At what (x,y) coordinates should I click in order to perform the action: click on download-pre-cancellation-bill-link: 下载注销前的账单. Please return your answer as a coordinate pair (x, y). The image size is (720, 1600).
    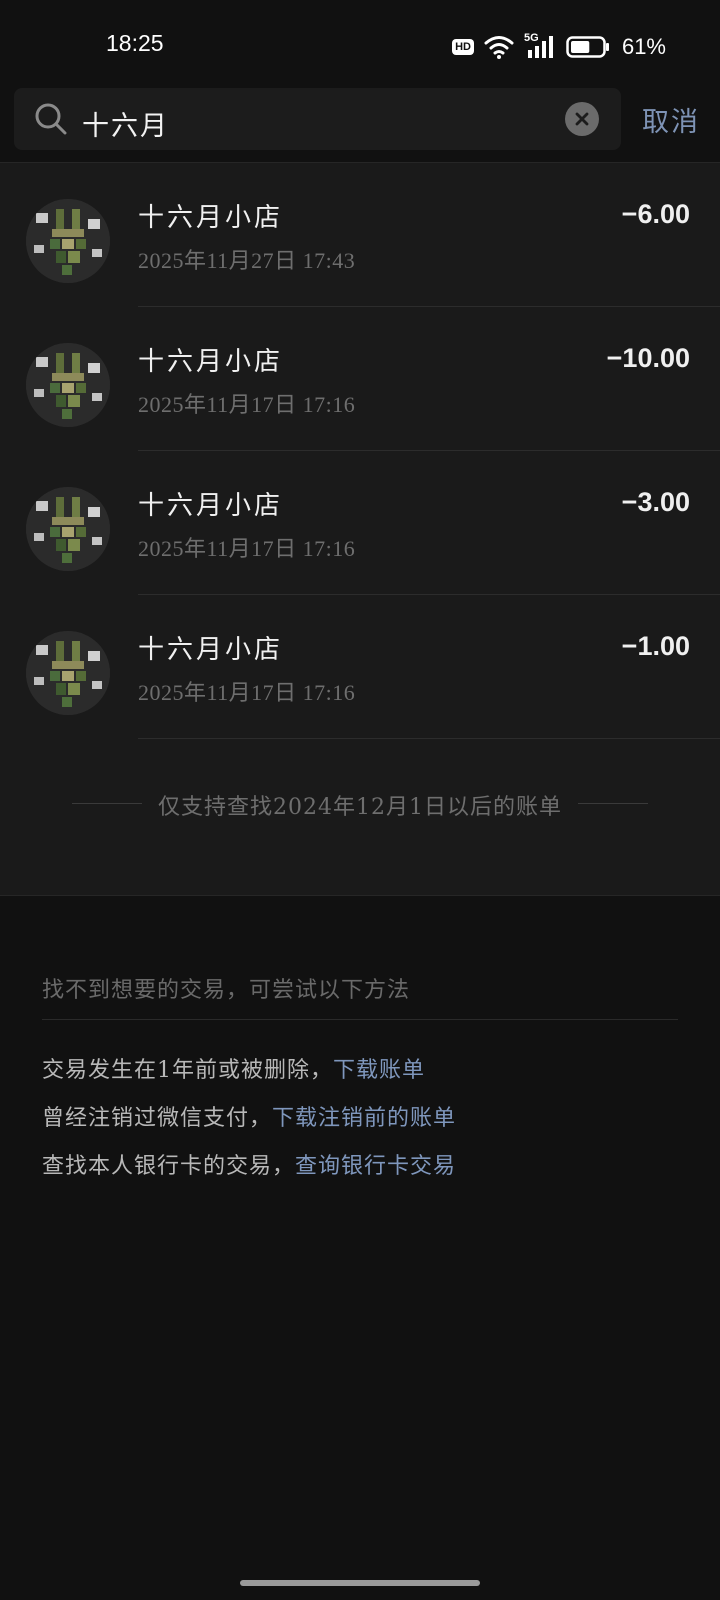
    Looking at the image, I should click on (364, 1118).